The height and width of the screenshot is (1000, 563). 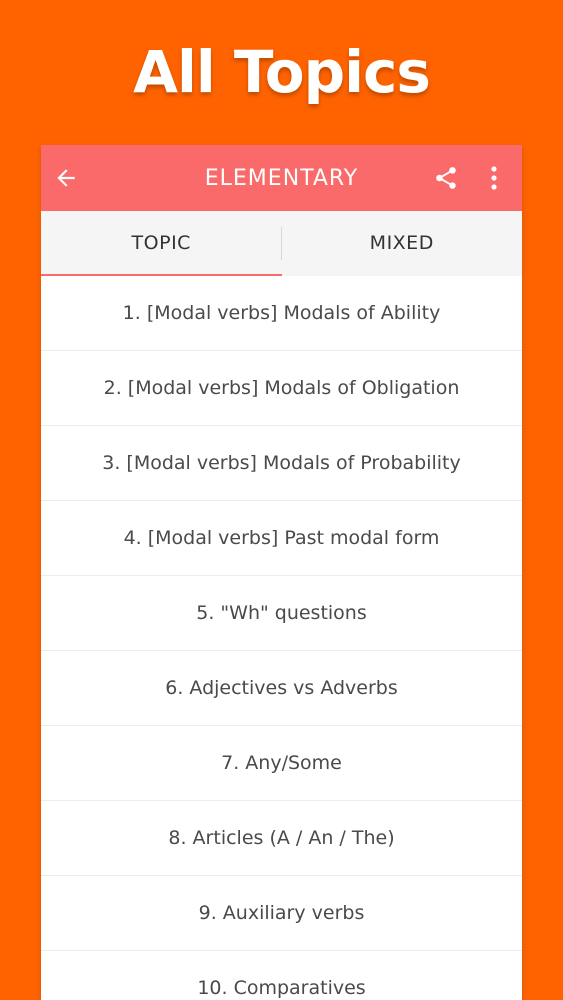 I want to click on list-item: 8. Articles (A / An / The), so click(x=281, y=838).